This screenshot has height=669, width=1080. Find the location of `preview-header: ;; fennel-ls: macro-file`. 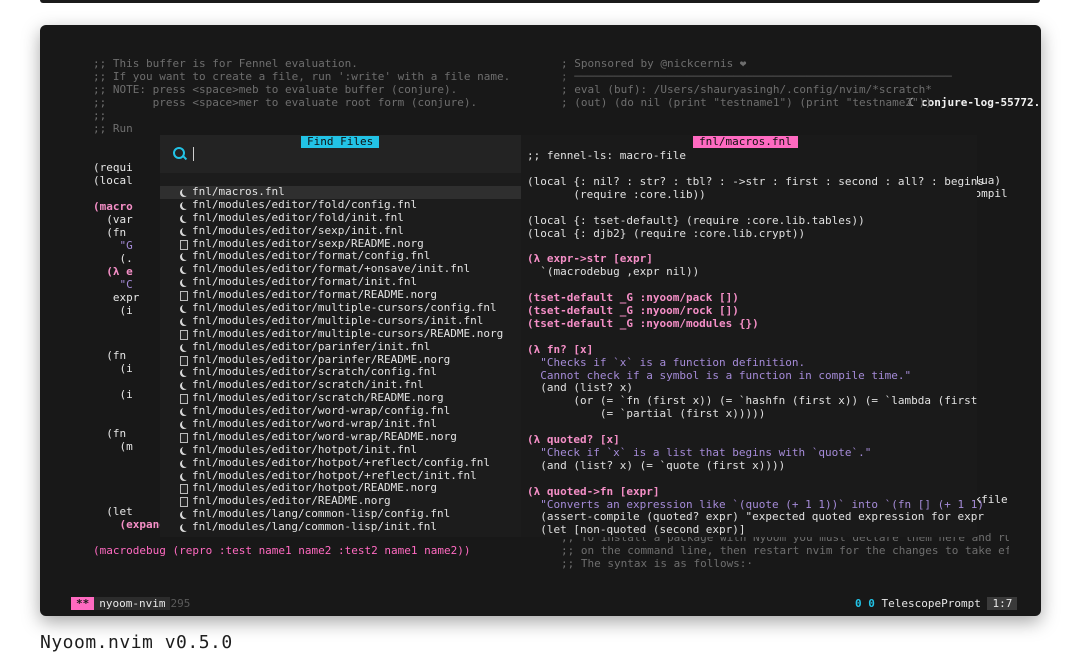

preview-header: ;; fennel-ls: macro-file is located at coordinates (606, 155).